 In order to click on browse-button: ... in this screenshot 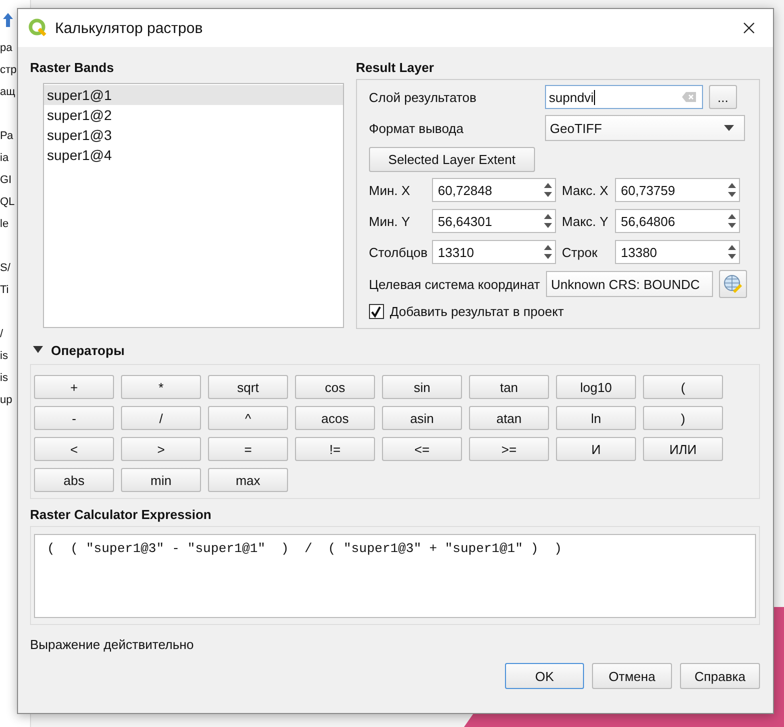, I will do `click(722, 97)`.